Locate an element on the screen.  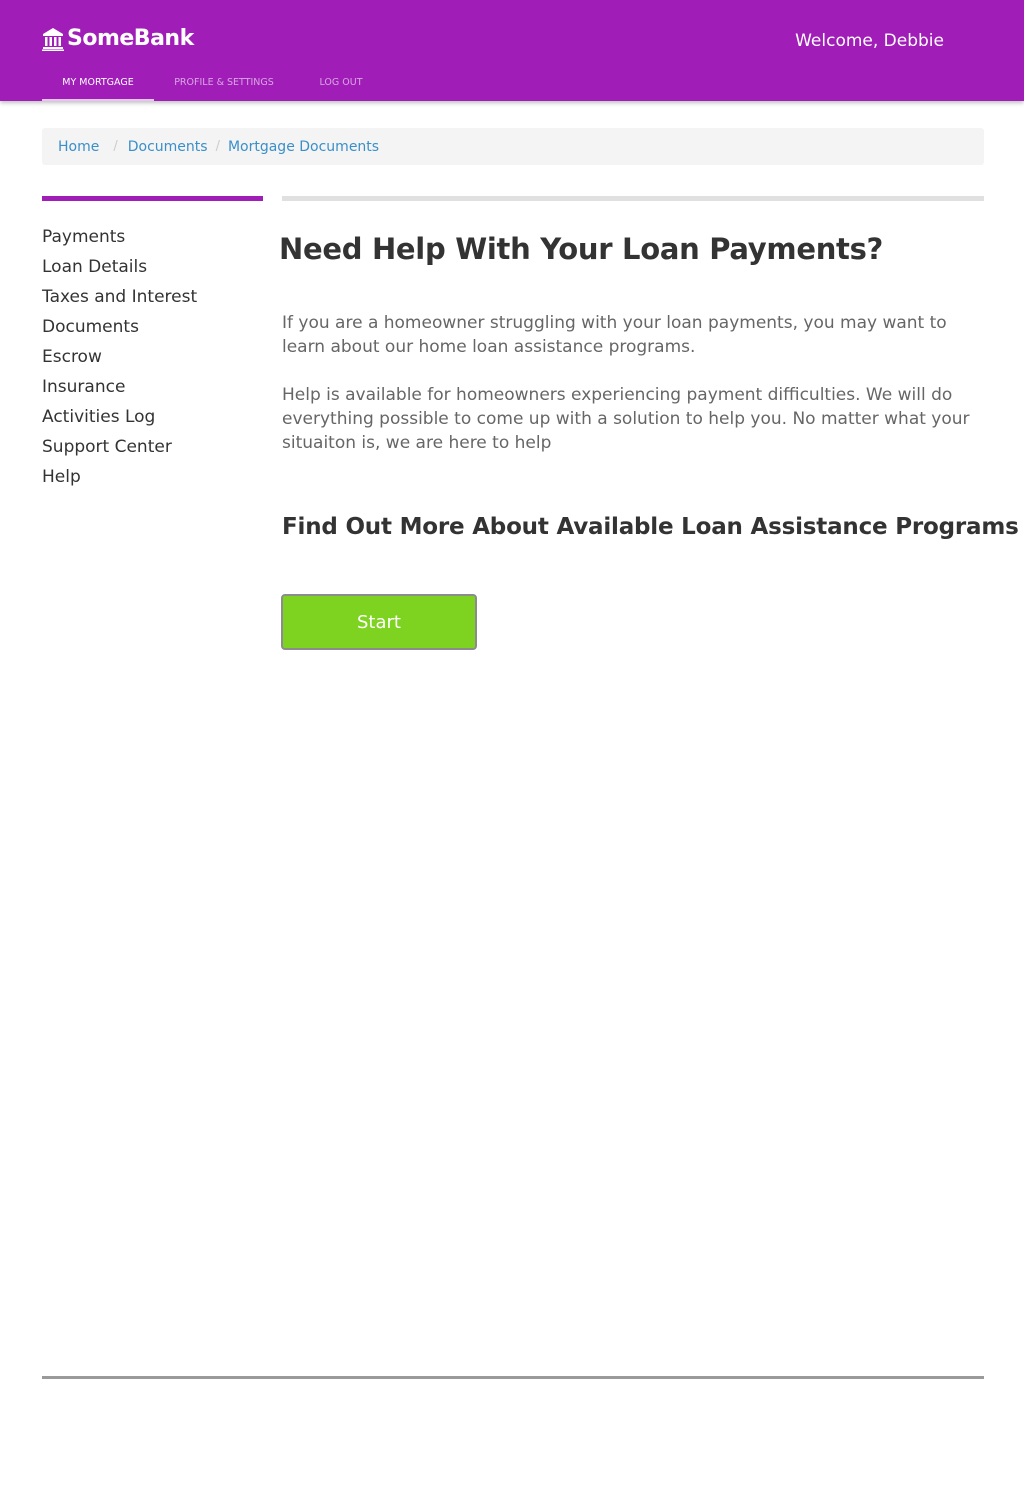
page-title: Need Help With Your Loan Payments? is located at coordinates (581, 249).